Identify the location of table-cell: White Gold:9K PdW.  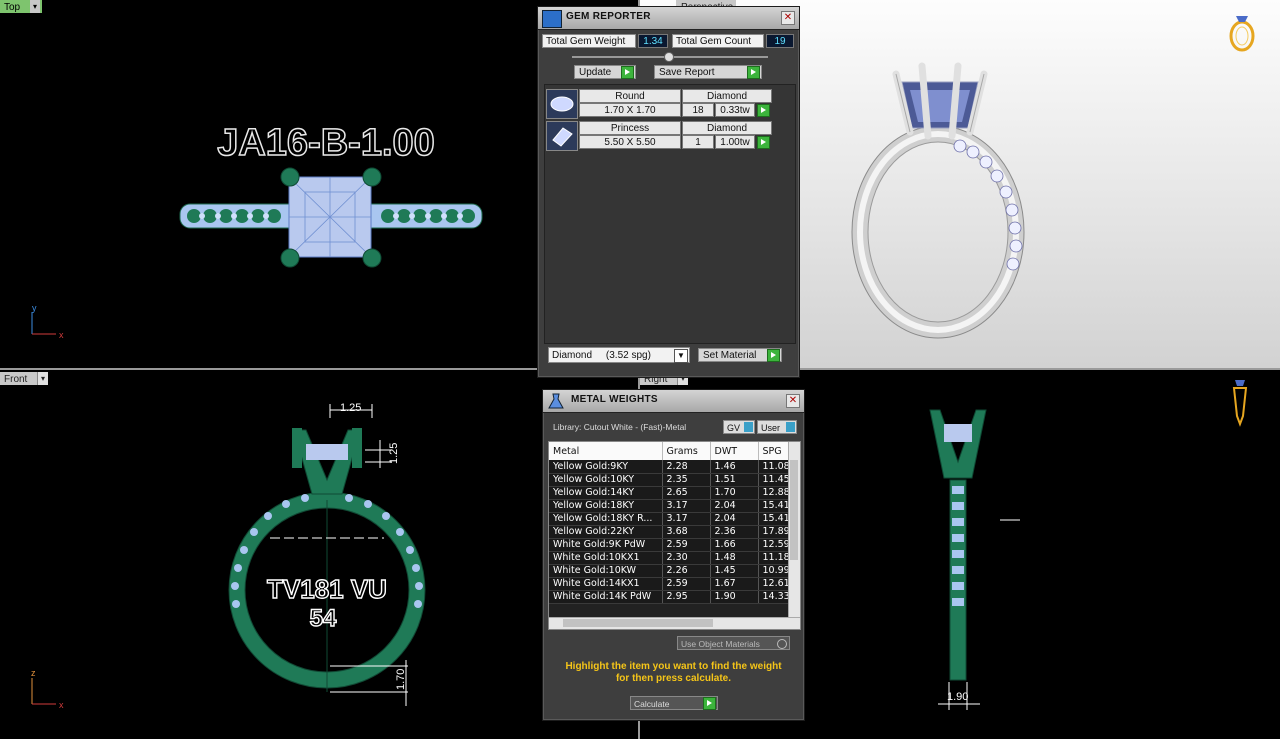
(606, 545).